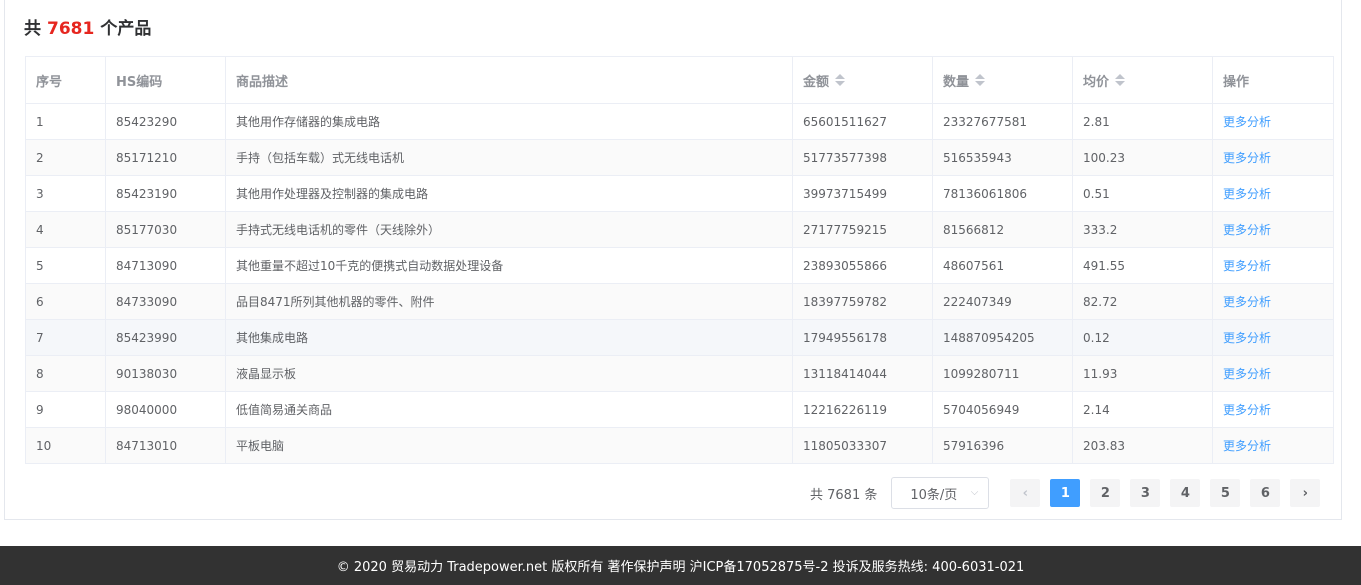 The width and height of the screenshot is (1361, 585). Describe the element at coordinates (66, 409) in the screenshot. I see `cell-index: 9` at that location.